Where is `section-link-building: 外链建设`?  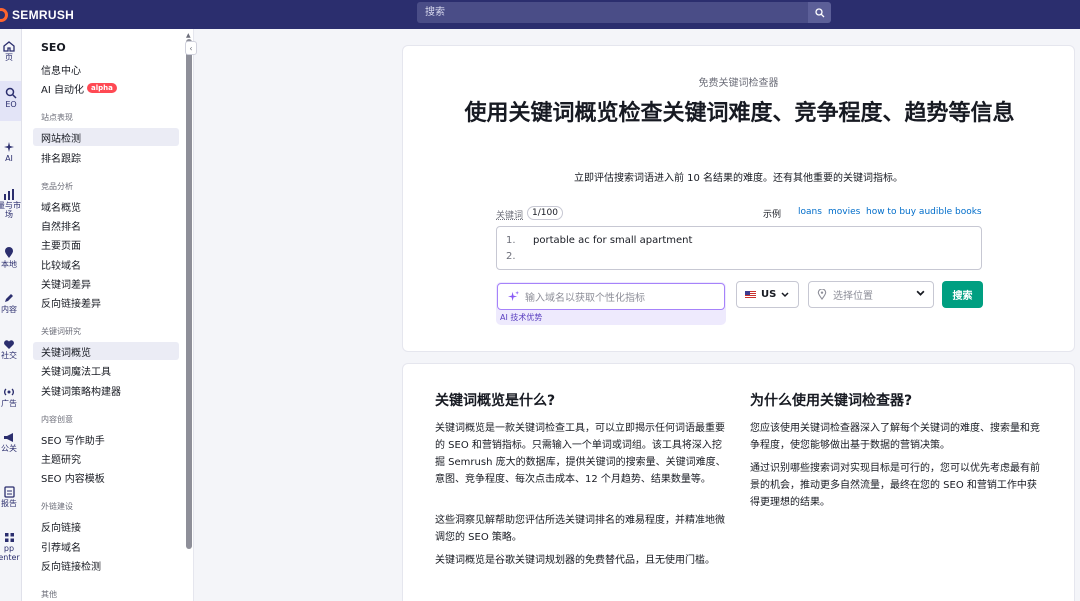
section-link-building: 外链建设 is located at coordinates (57, 506).